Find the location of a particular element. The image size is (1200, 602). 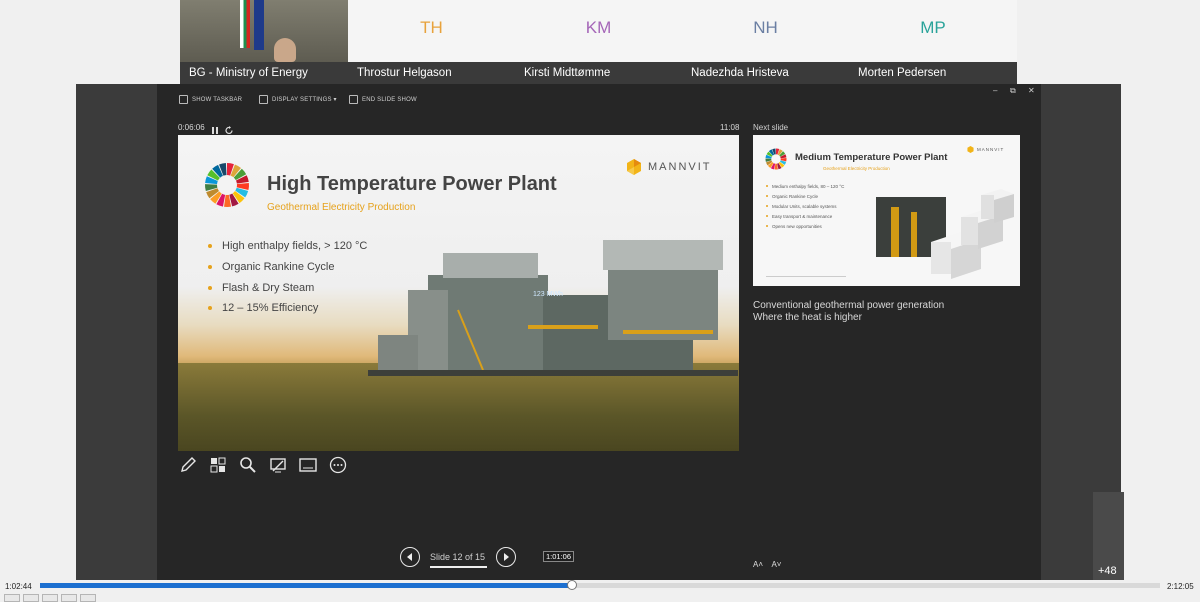

black-screen-button is located at coordinates (278, 465).